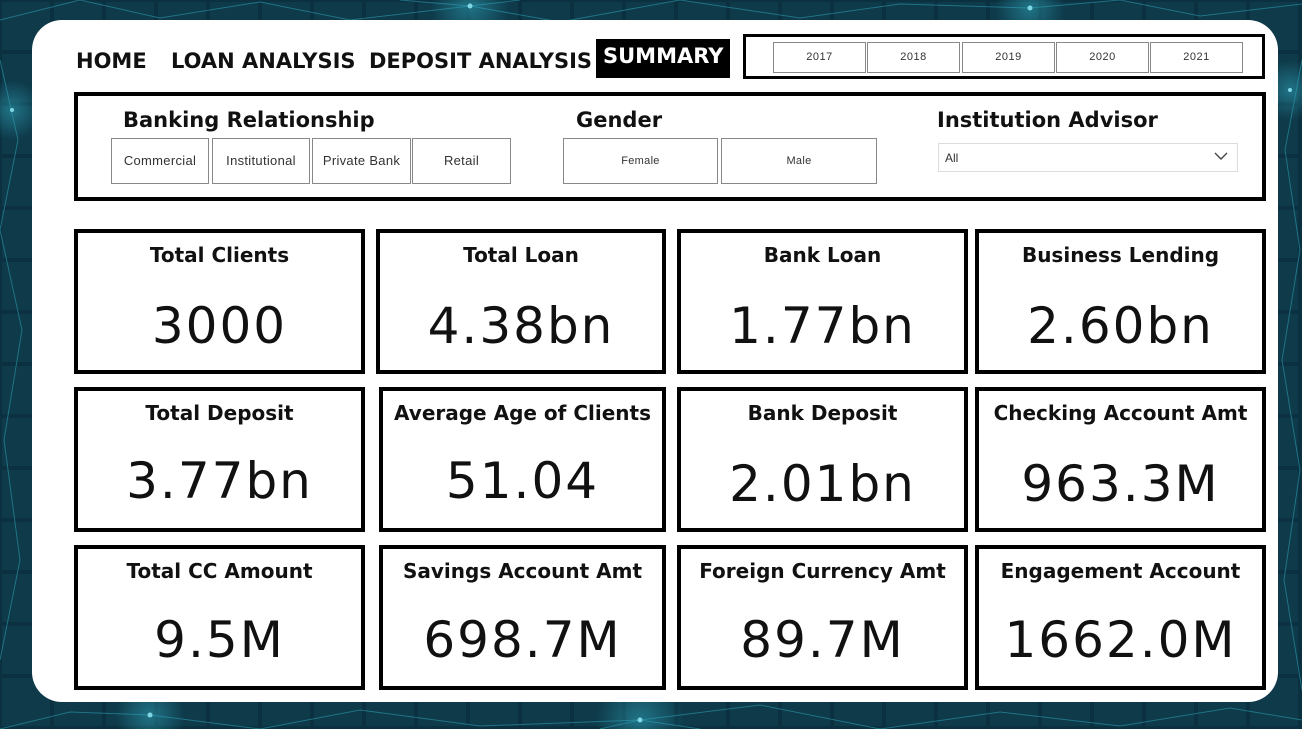 The width and height of the screenshot is (1302, 729). What do you see at coordinates (1120, 571) in the screenshot?
I see `kpi-title: Engagement Account` at bounding box center [1120, 571].